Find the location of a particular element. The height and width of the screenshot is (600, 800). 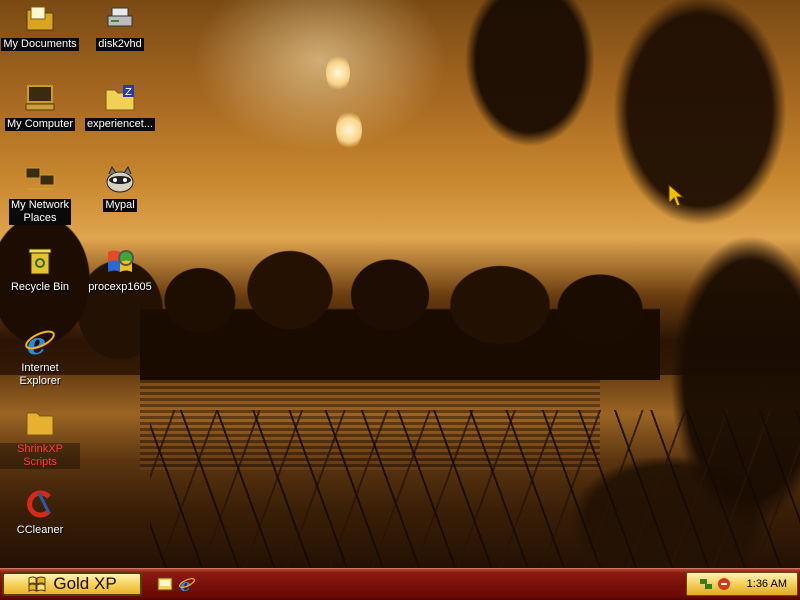

start-flag-icon is located at coordinates (37, 584).